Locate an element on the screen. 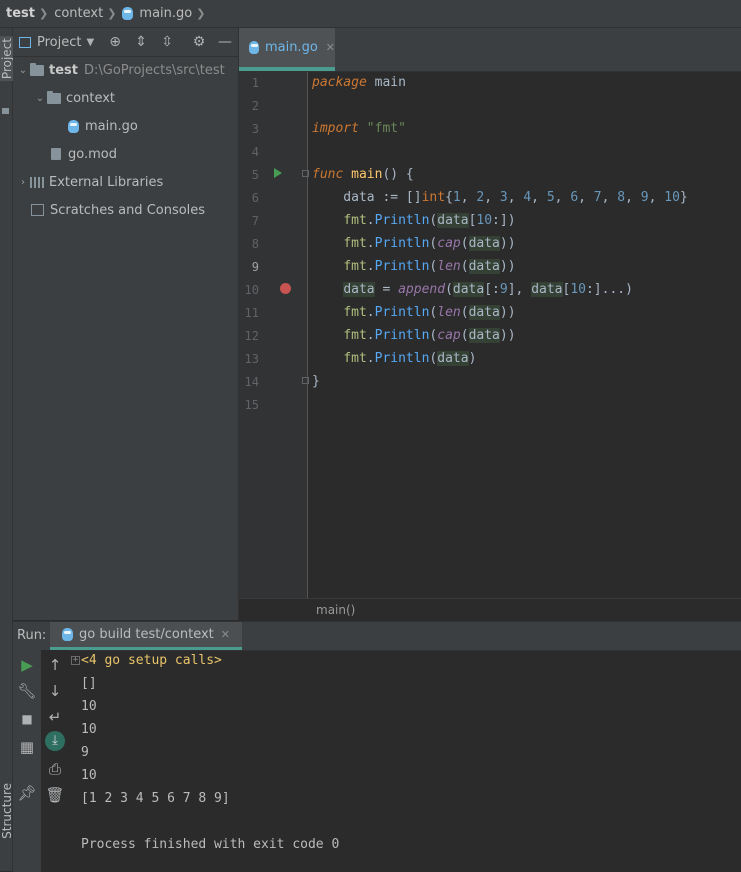 The height and width of the screenshot is (872, 741). tree-item-label: main.go is located at coordinates (111, 126).